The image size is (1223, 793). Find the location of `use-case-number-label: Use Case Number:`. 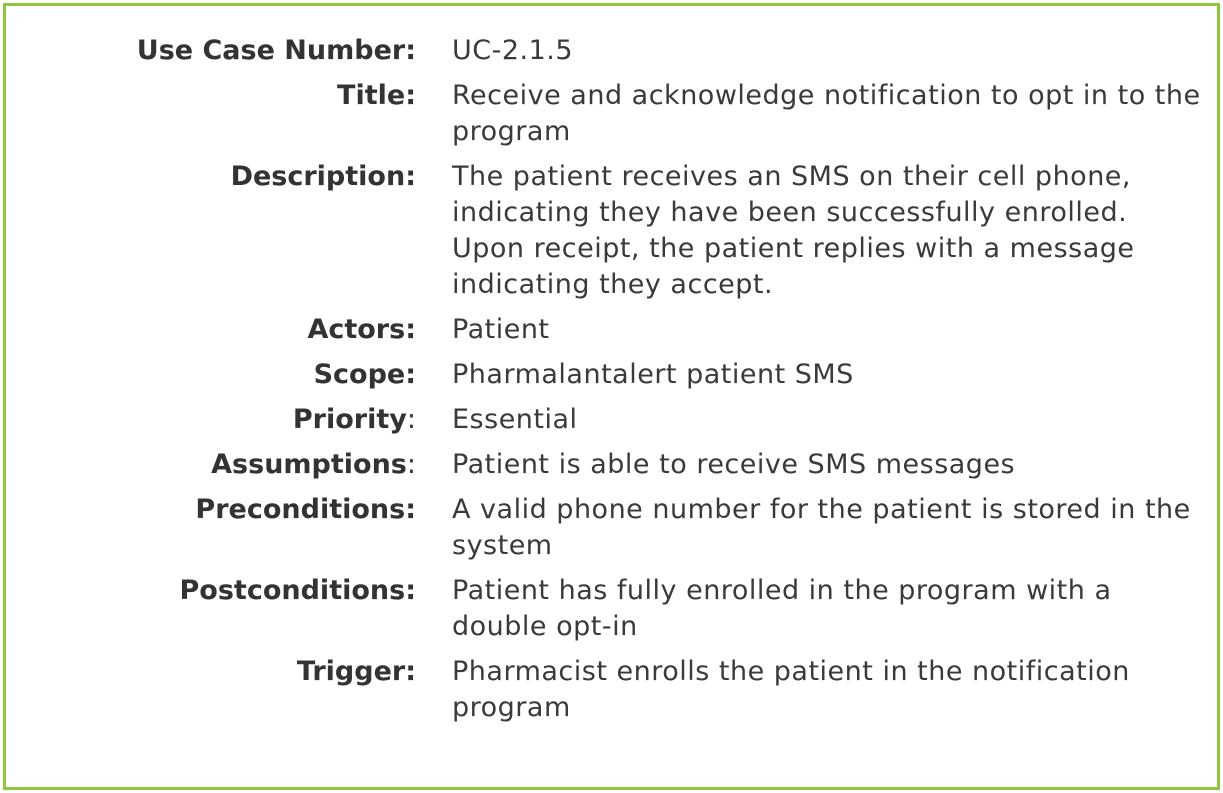

use-case-number-label: Use Case Number: is located at coordinates (276, 50).